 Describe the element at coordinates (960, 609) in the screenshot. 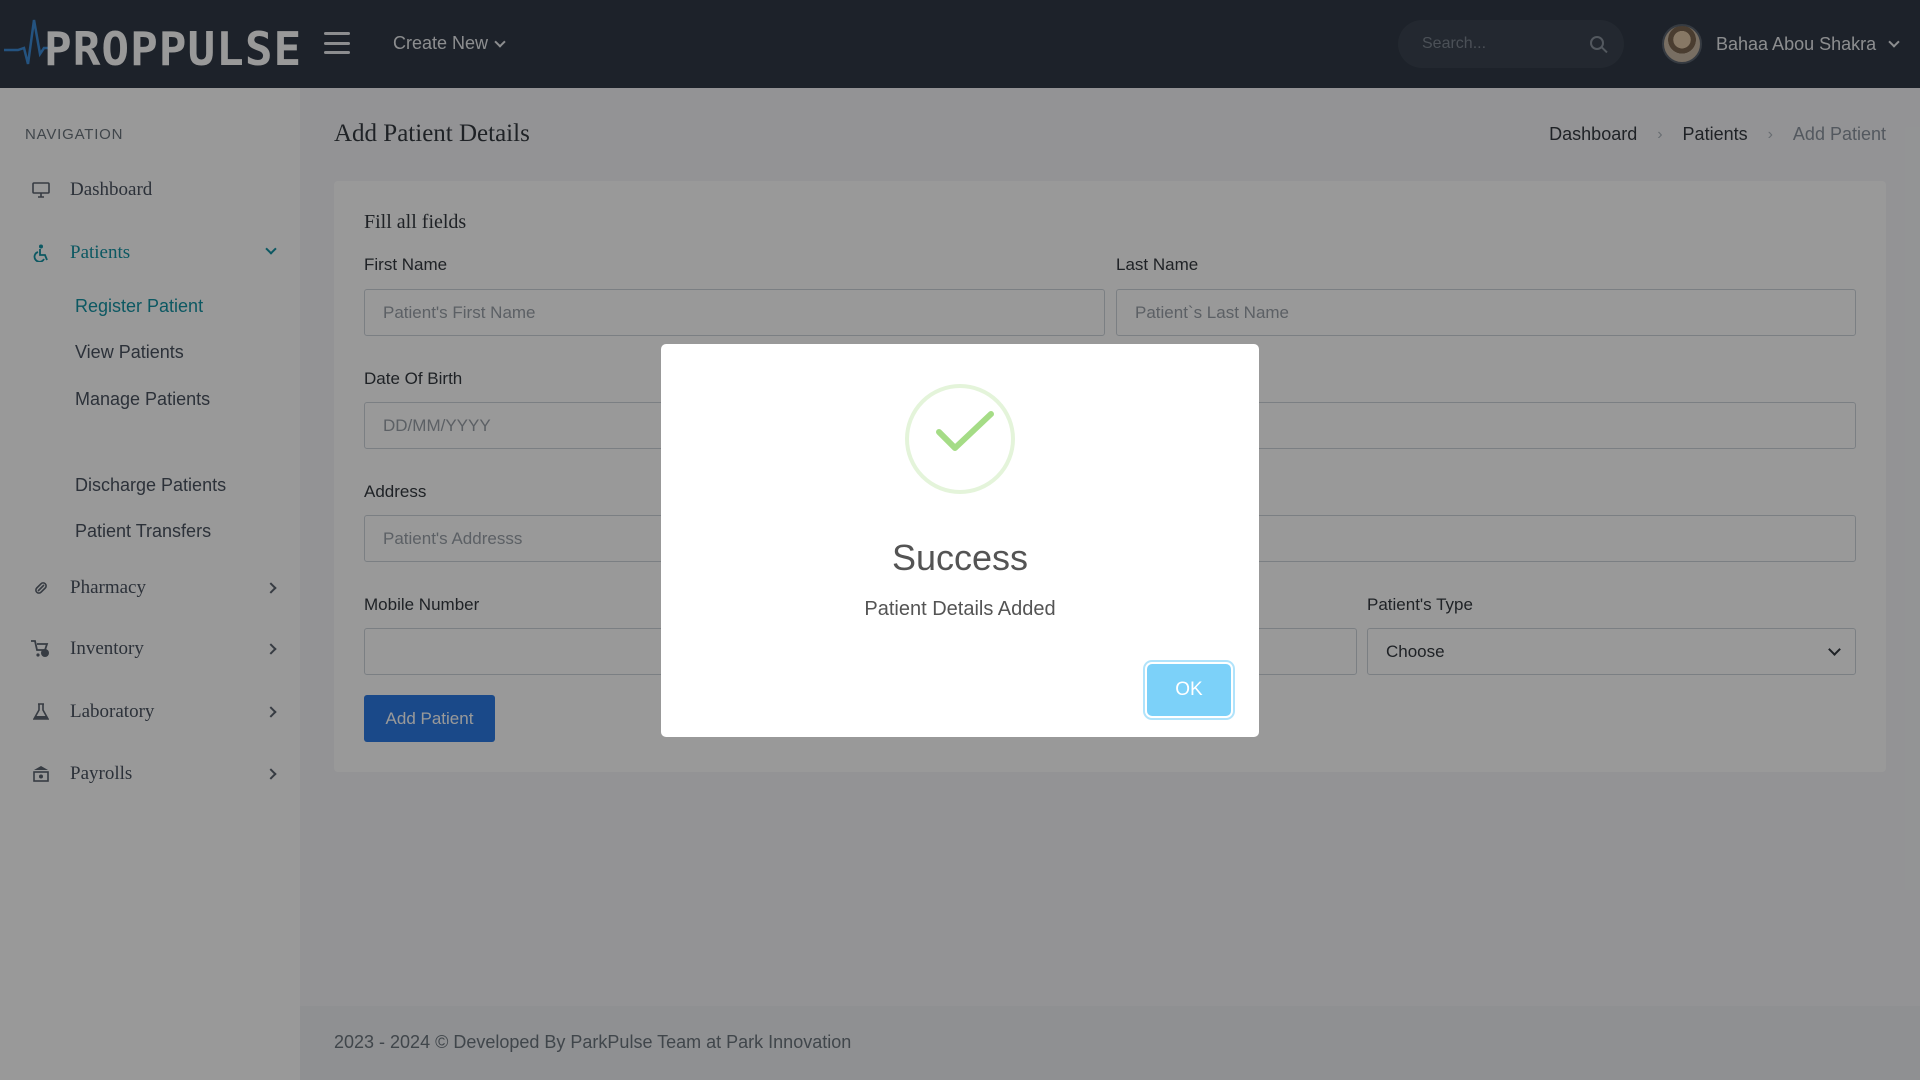

I see `dialog-message: Patient Details Added` at that location.